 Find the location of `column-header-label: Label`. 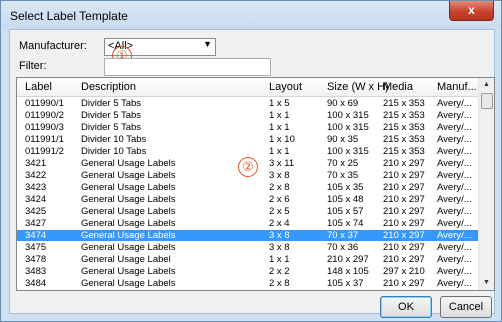

column-header-label: Label is located at coordinates (38, 87).